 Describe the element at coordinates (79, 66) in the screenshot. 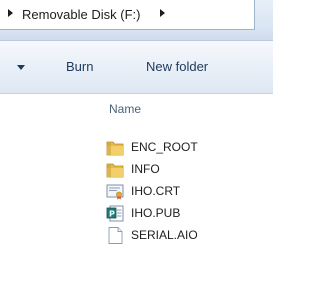

I see `burn-button: Burn` at that location.